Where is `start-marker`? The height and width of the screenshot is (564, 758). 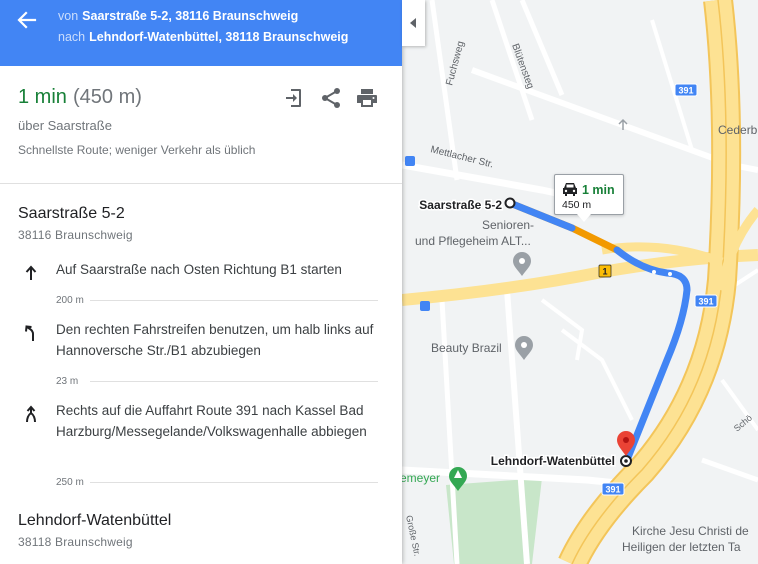
start-marker is located at coordinates (510, 203).